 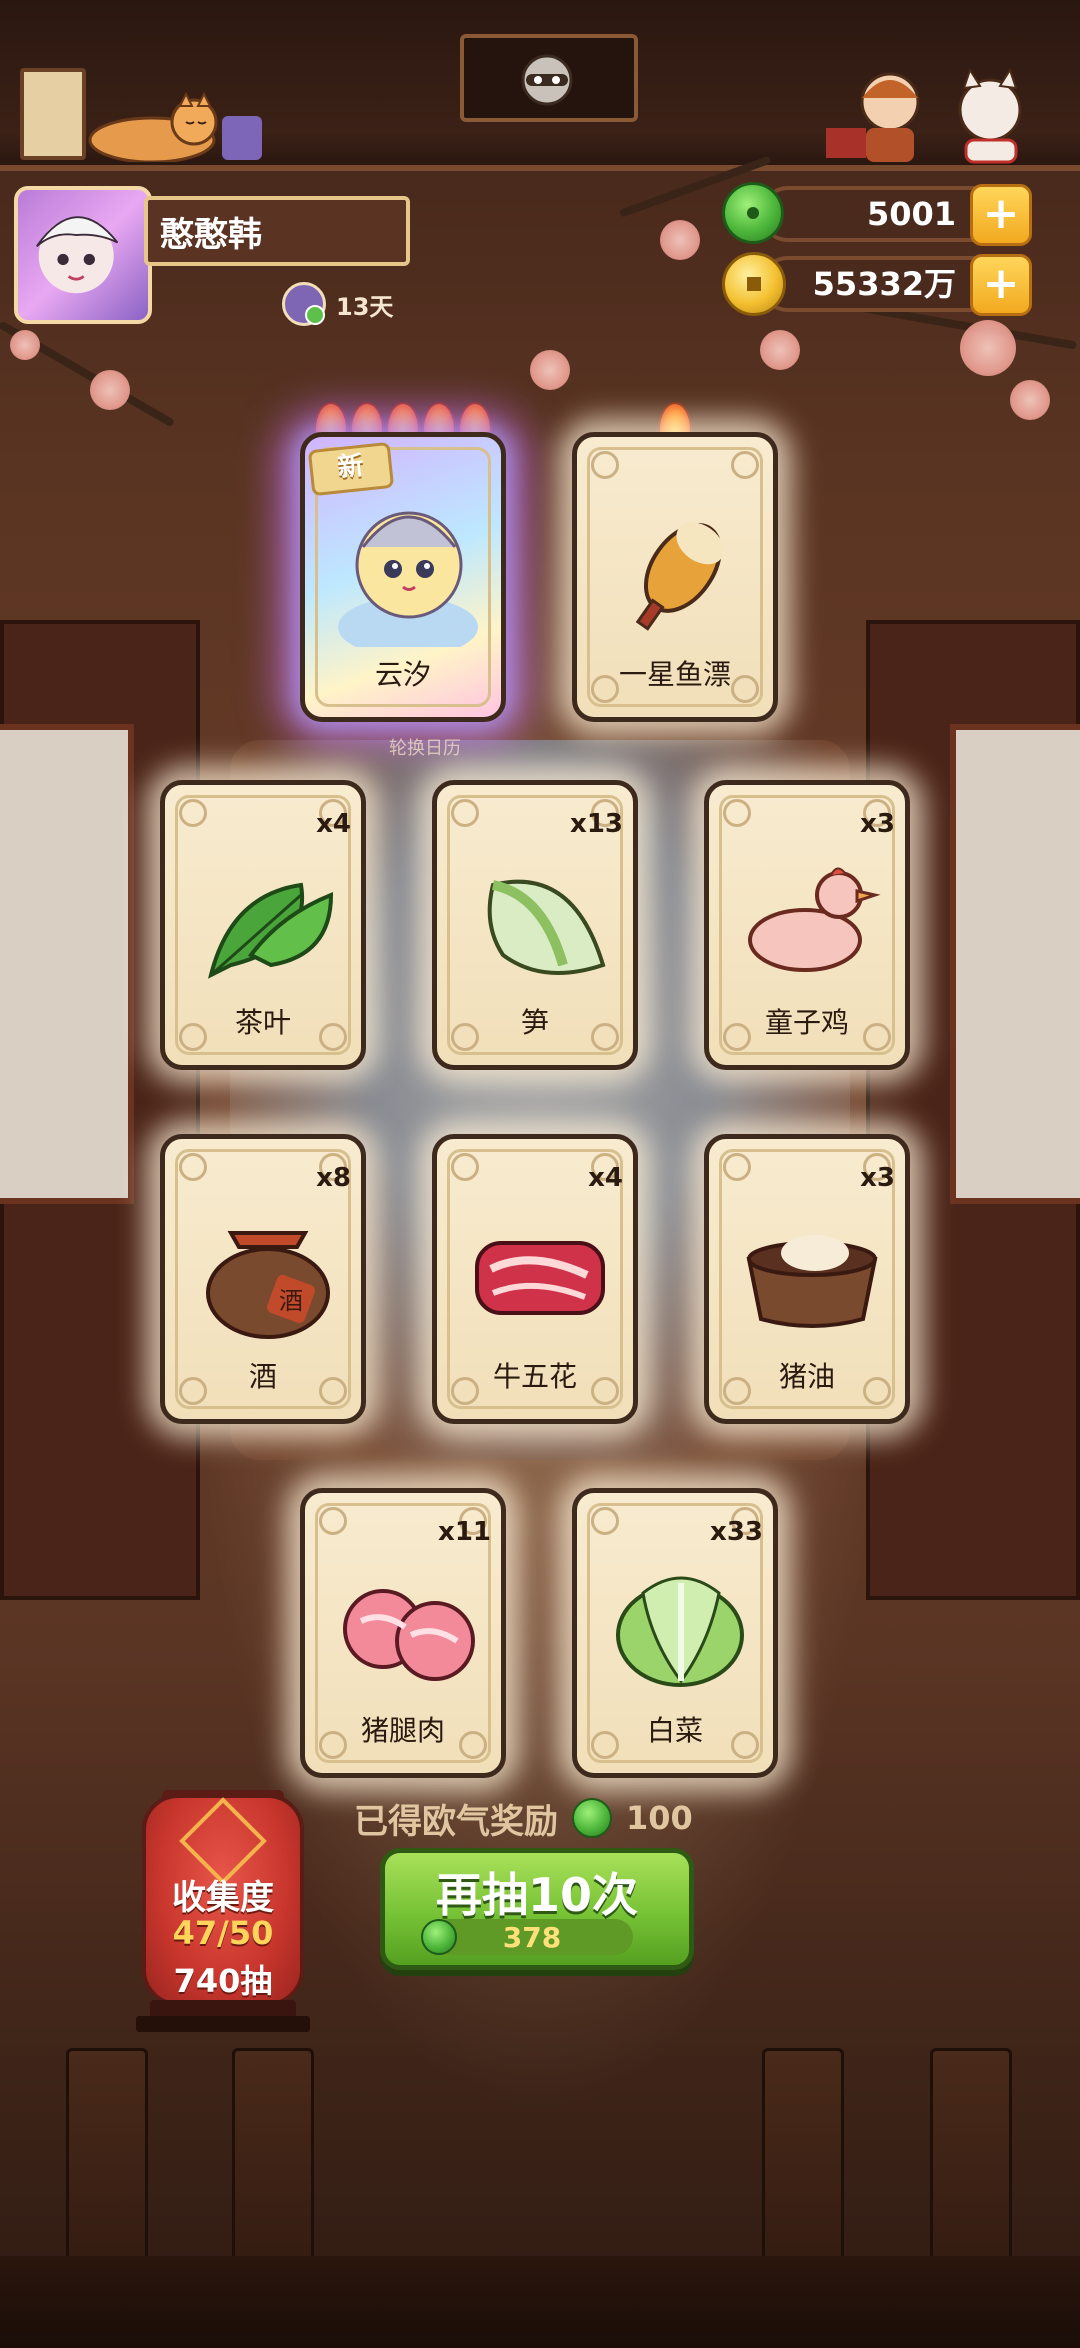 What do you see at coordinates (425, 748) in the screenshot?
I see `rotate-calendar-text: 轮换日历` at bounding box center [425, 748].